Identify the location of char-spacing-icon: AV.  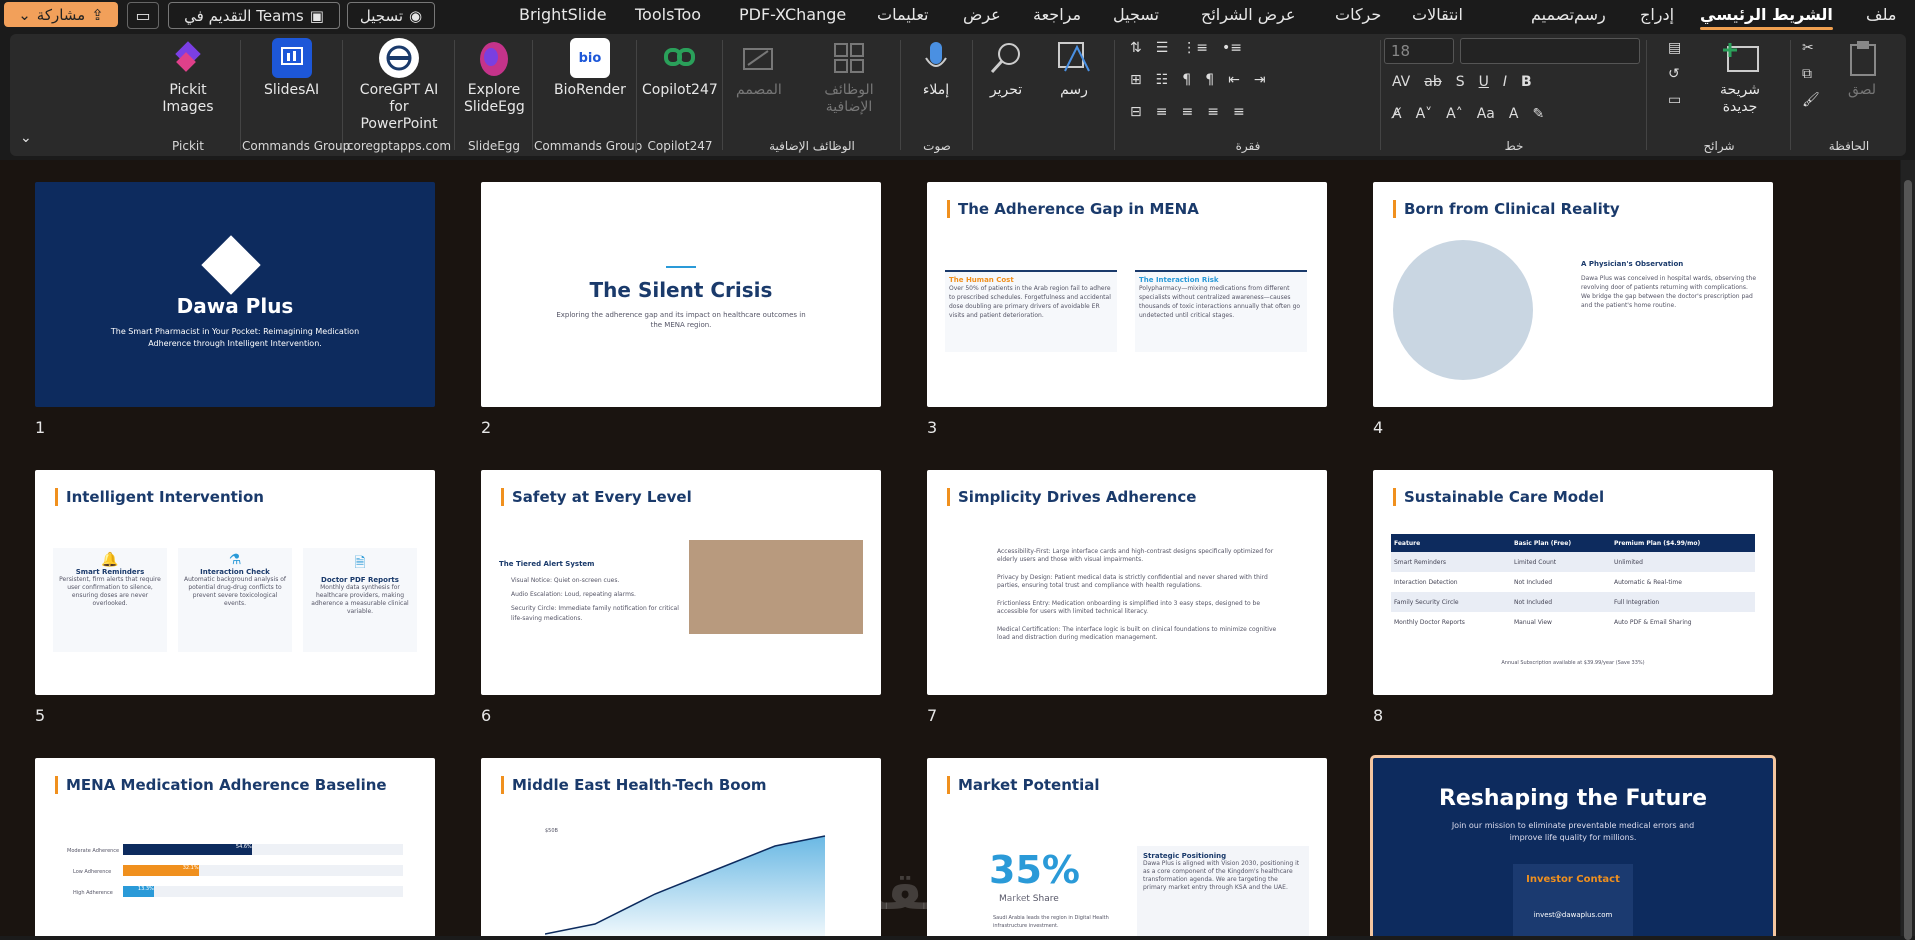
(1401, 82).